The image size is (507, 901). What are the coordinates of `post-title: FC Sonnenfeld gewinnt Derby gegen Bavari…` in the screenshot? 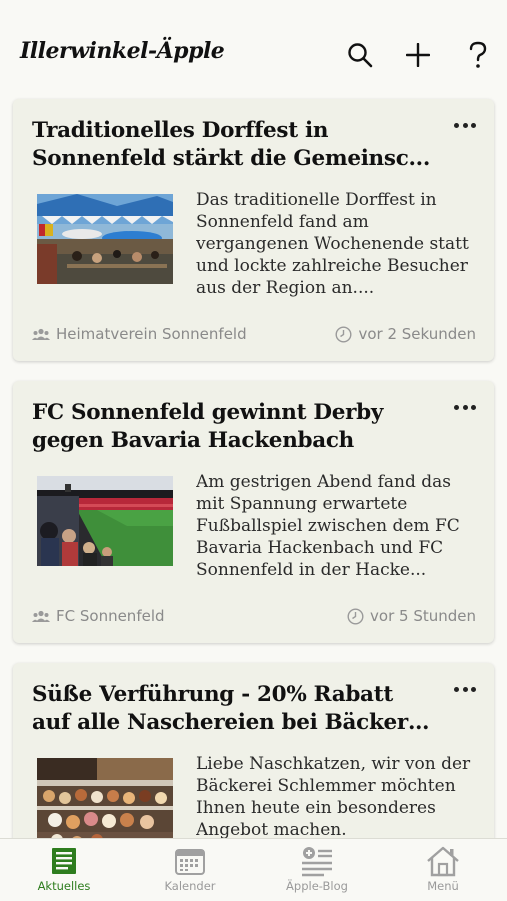 It's located at (232, 427).